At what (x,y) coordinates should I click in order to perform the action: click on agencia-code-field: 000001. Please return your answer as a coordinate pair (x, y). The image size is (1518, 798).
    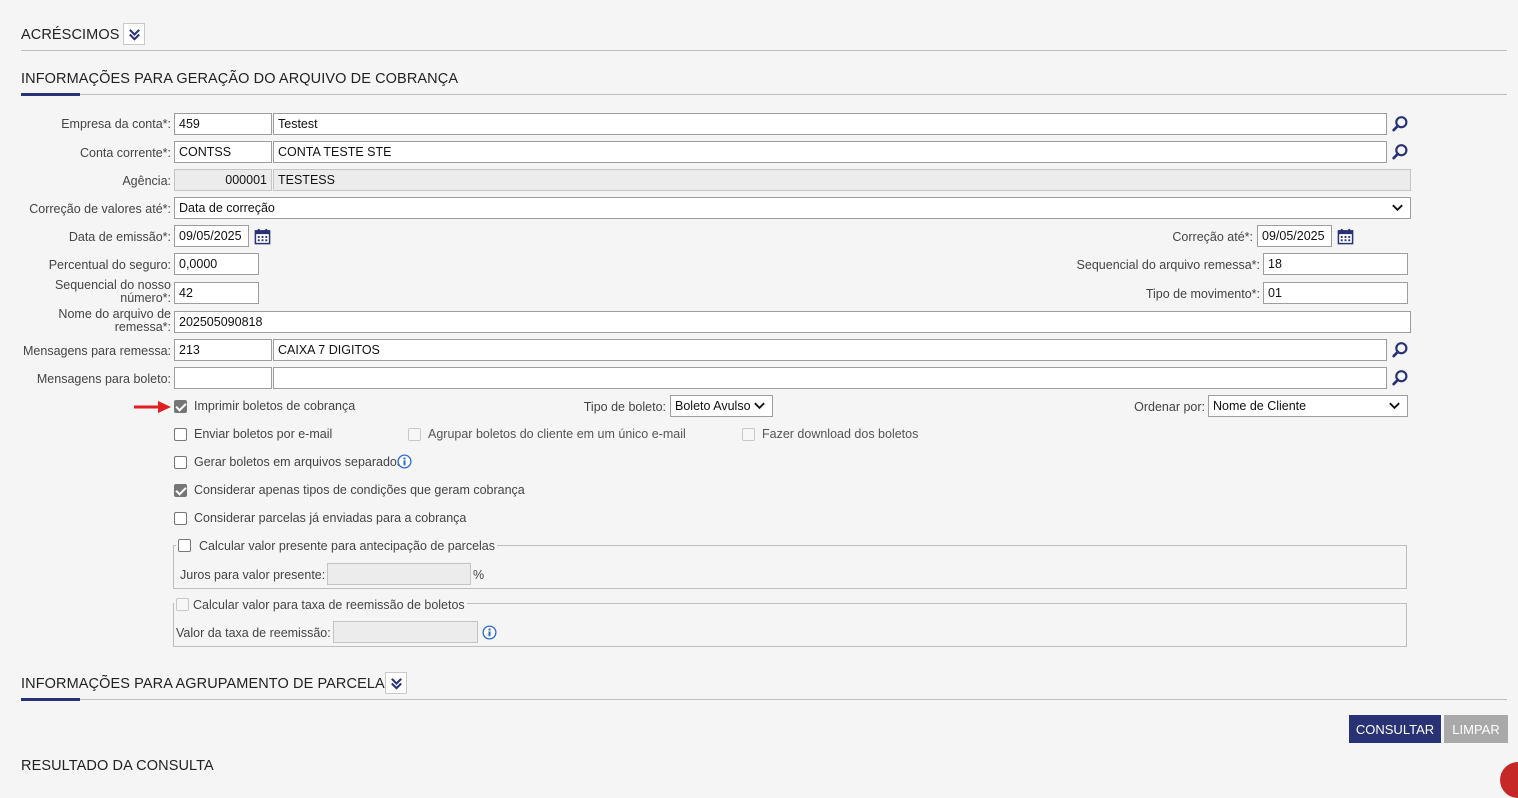
    Looking at the image, I should click on (223, 180).